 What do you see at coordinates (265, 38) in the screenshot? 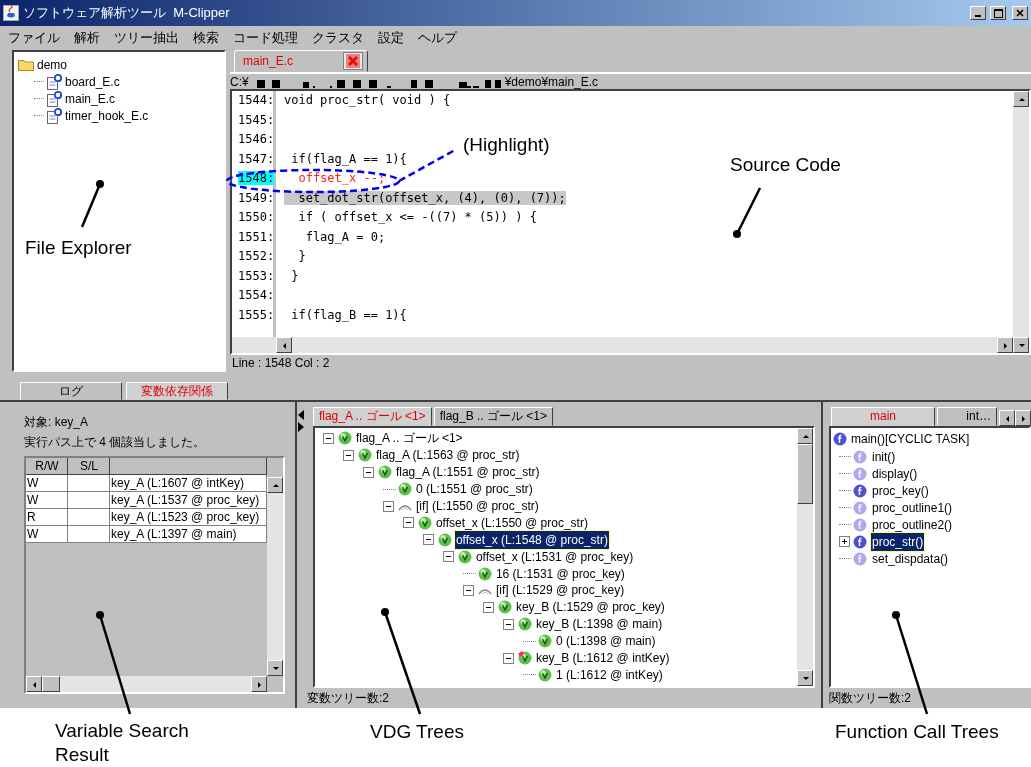
I see `menu-item: コード処理` at bounding box center [265, 38].